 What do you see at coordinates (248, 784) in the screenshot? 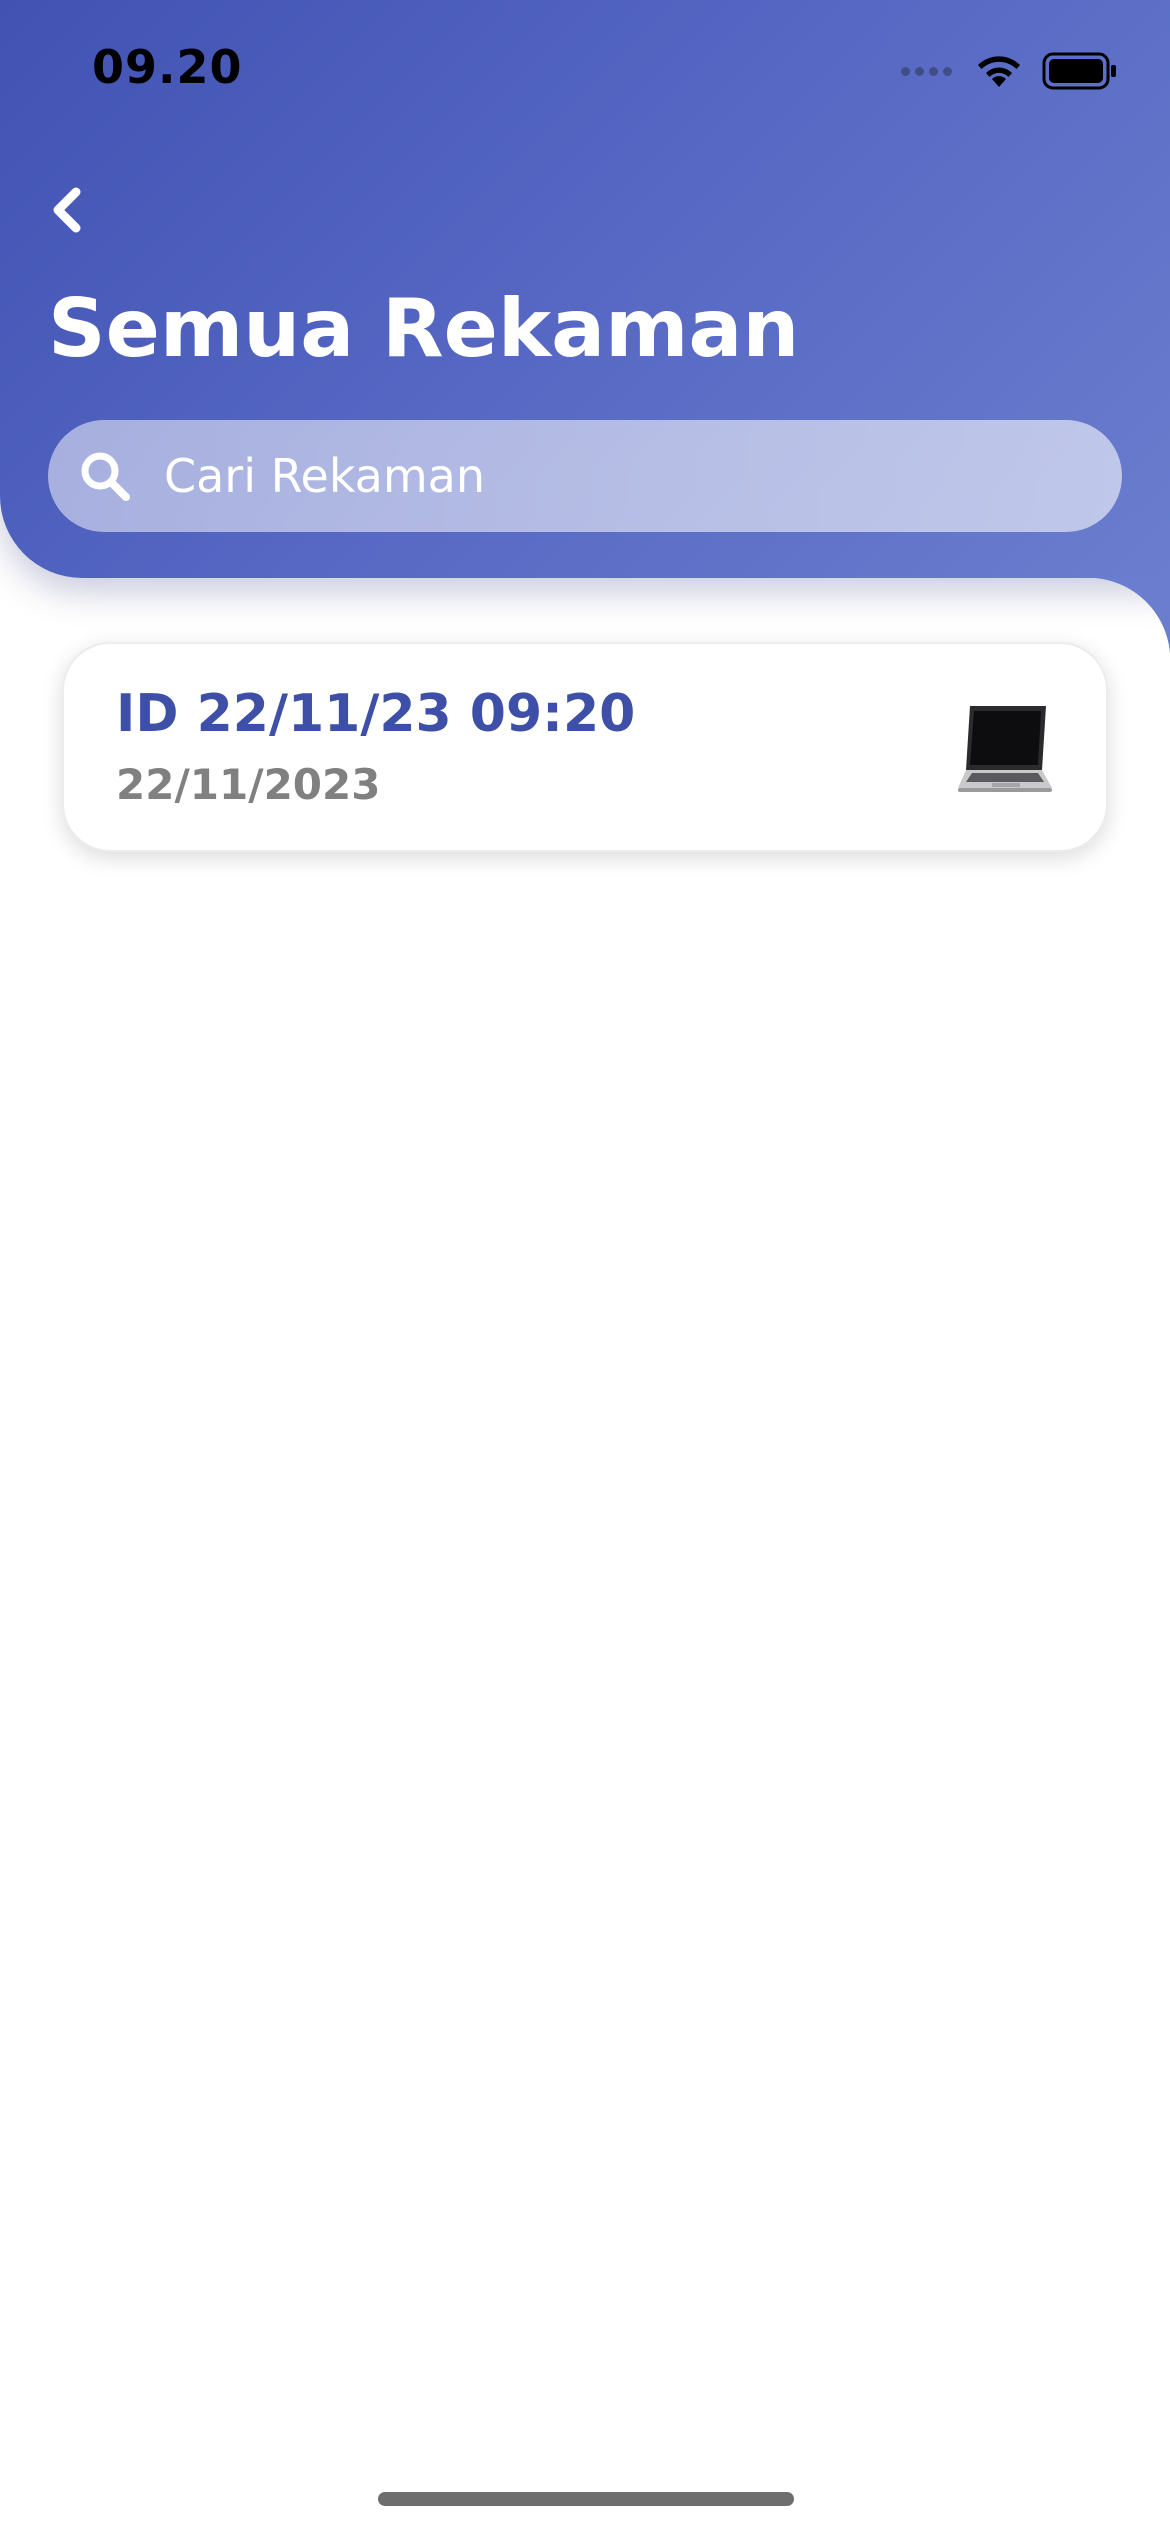
I see `record-date: 22/11/2023` at bounding box center [248, 784].